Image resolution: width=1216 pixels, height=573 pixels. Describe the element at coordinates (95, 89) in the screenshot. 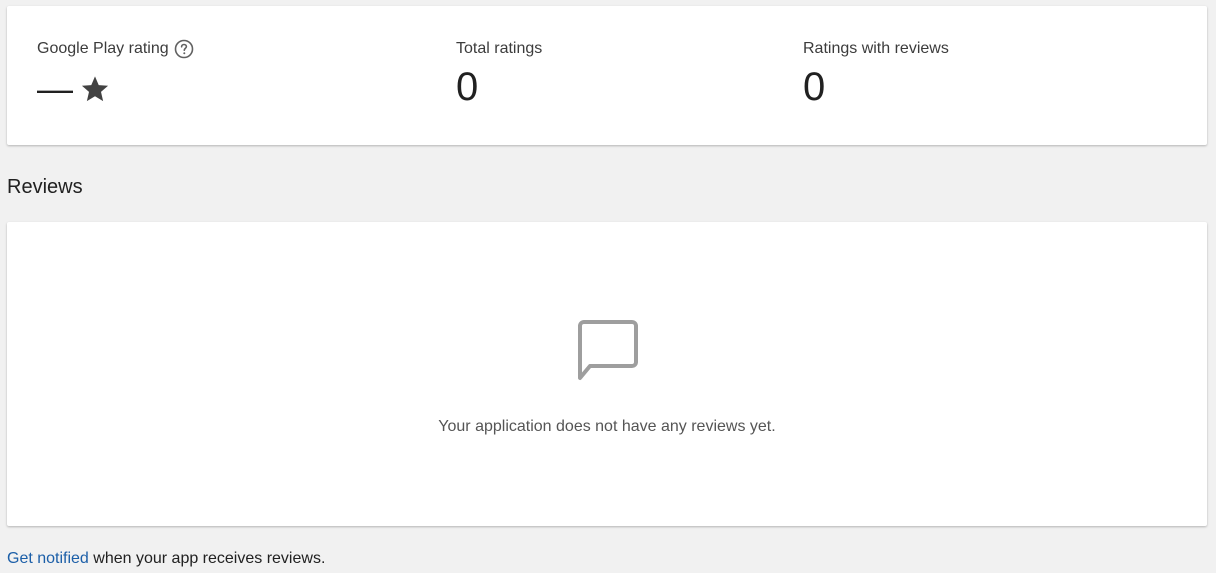

I see `star-icon` at that location.